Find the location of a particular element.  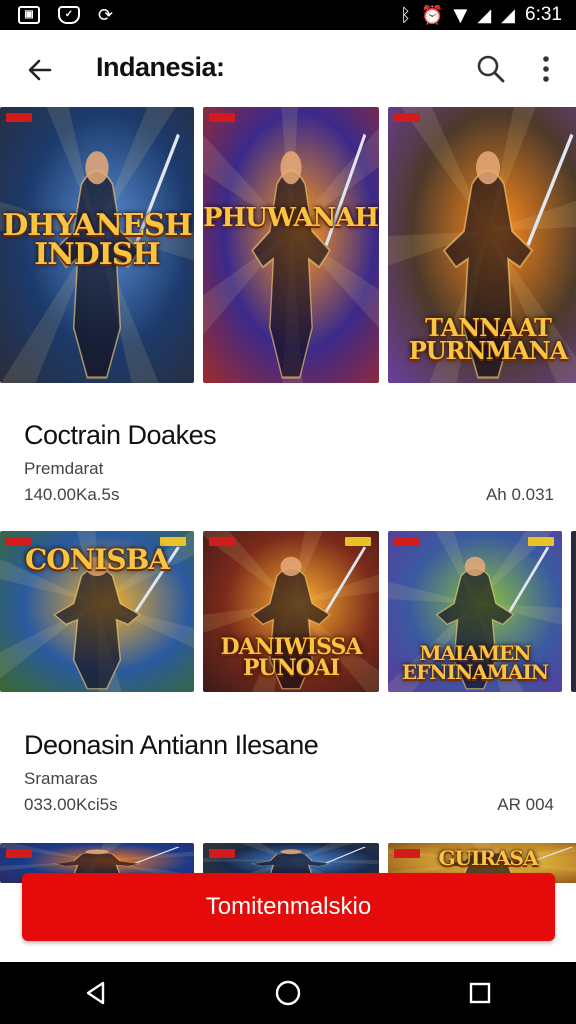

card-logo-text: MAIAMEN EFNINAMAIN is located at coordinates (475, 662).